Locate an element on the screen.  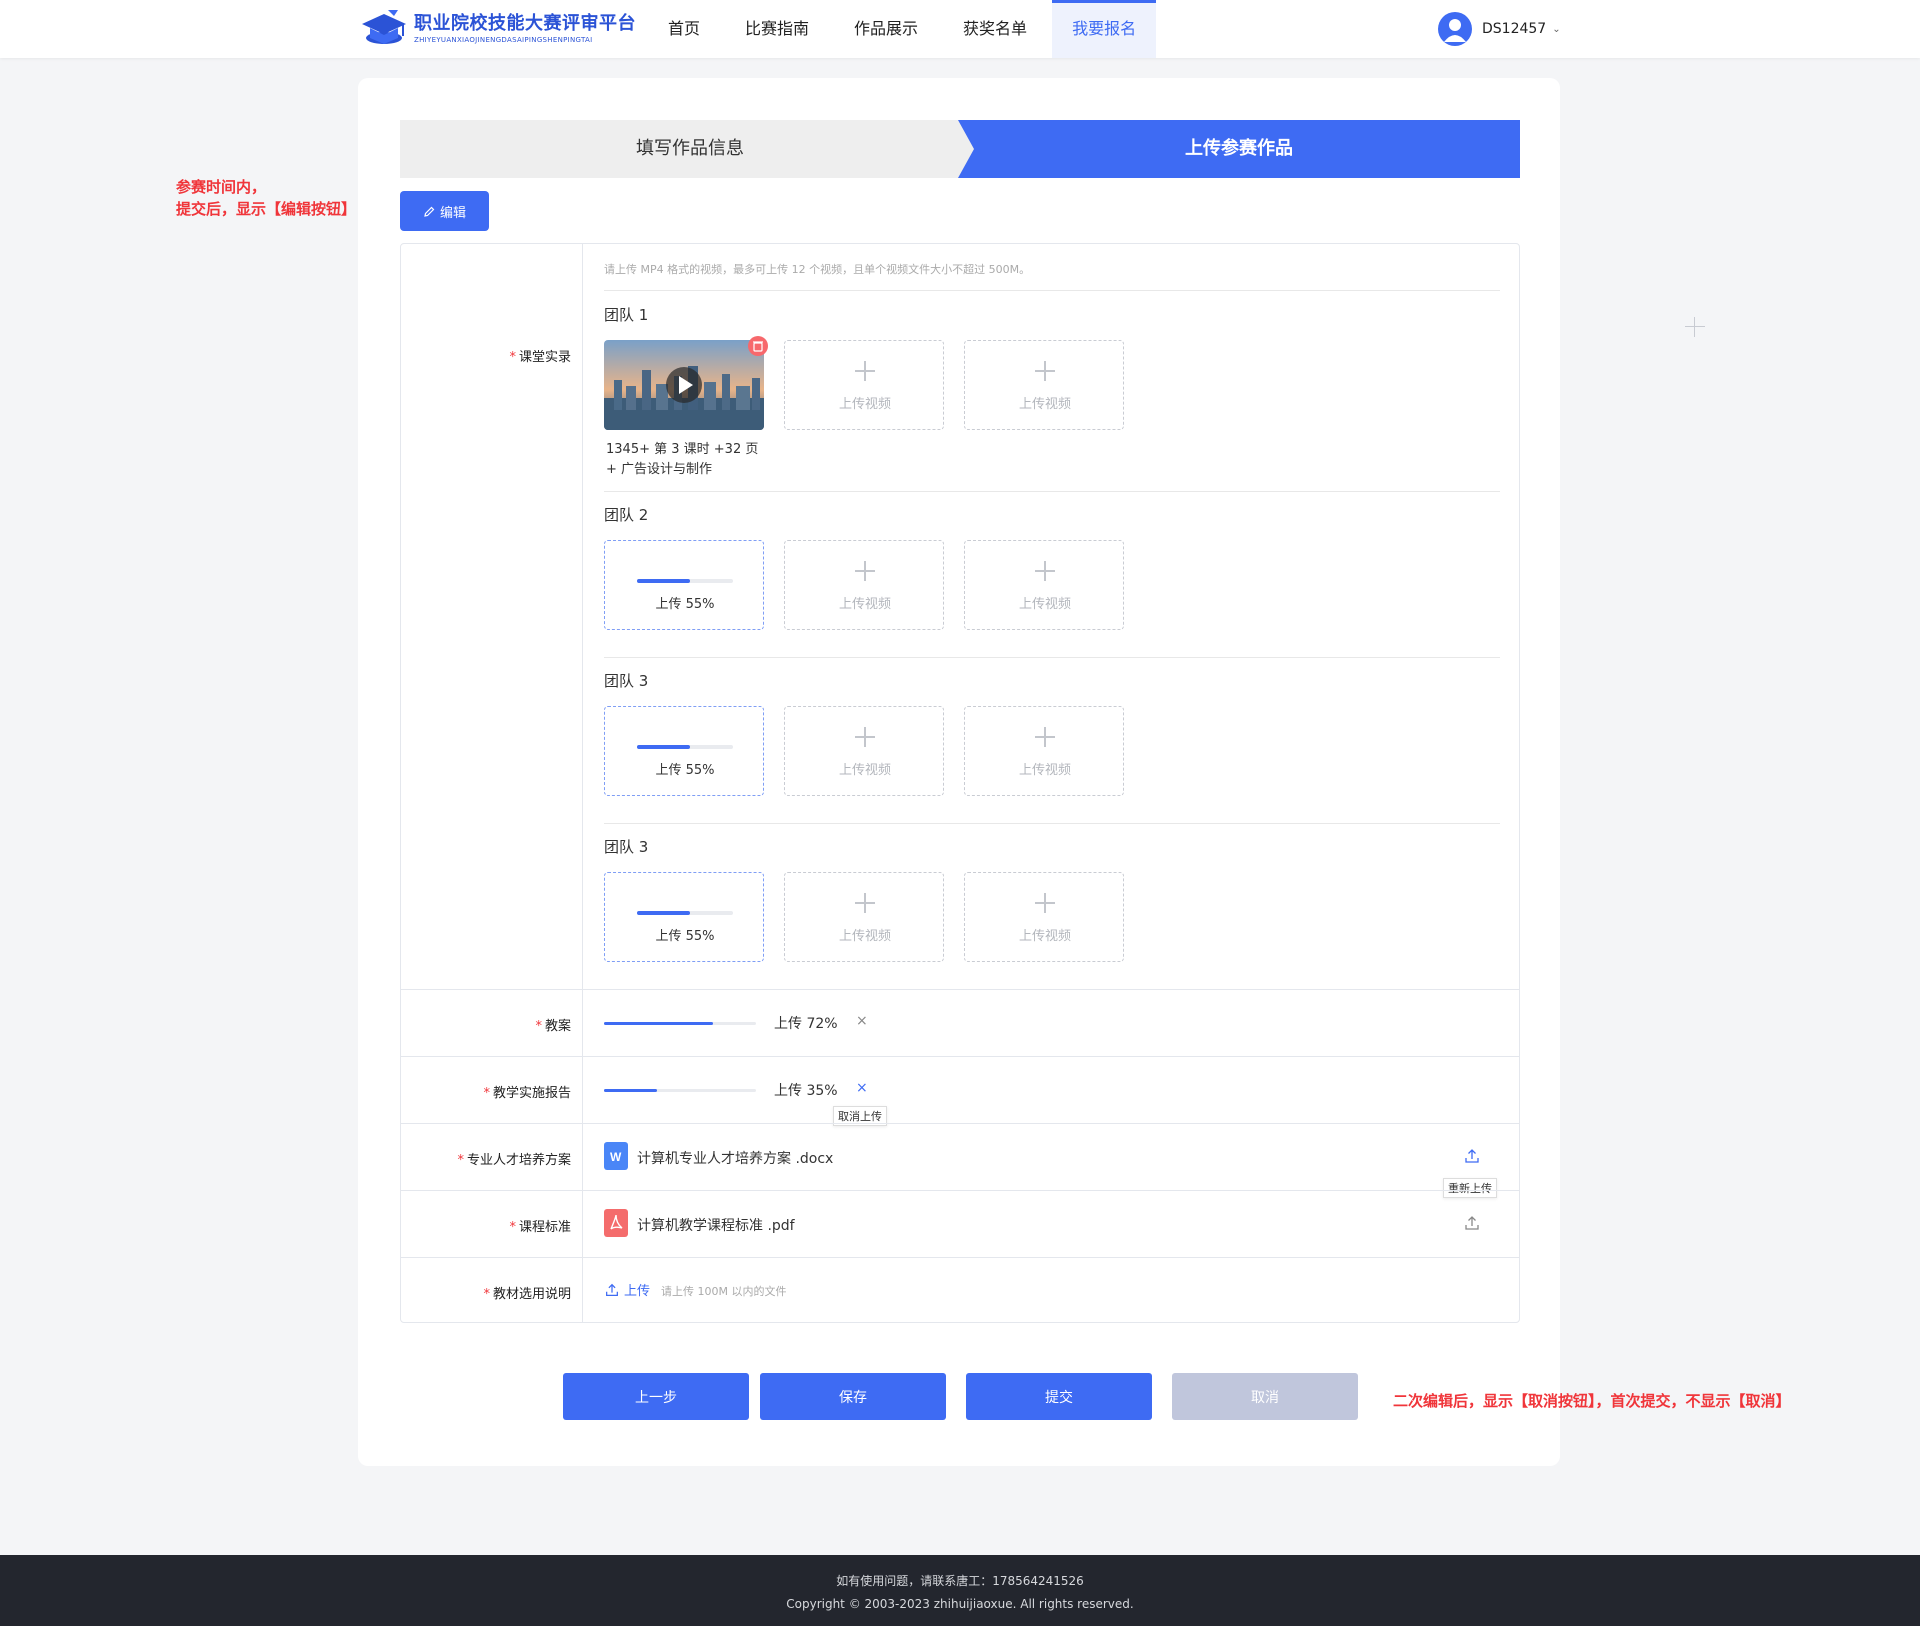
upload-link: 上传 is located at coordinates (627, 1289).